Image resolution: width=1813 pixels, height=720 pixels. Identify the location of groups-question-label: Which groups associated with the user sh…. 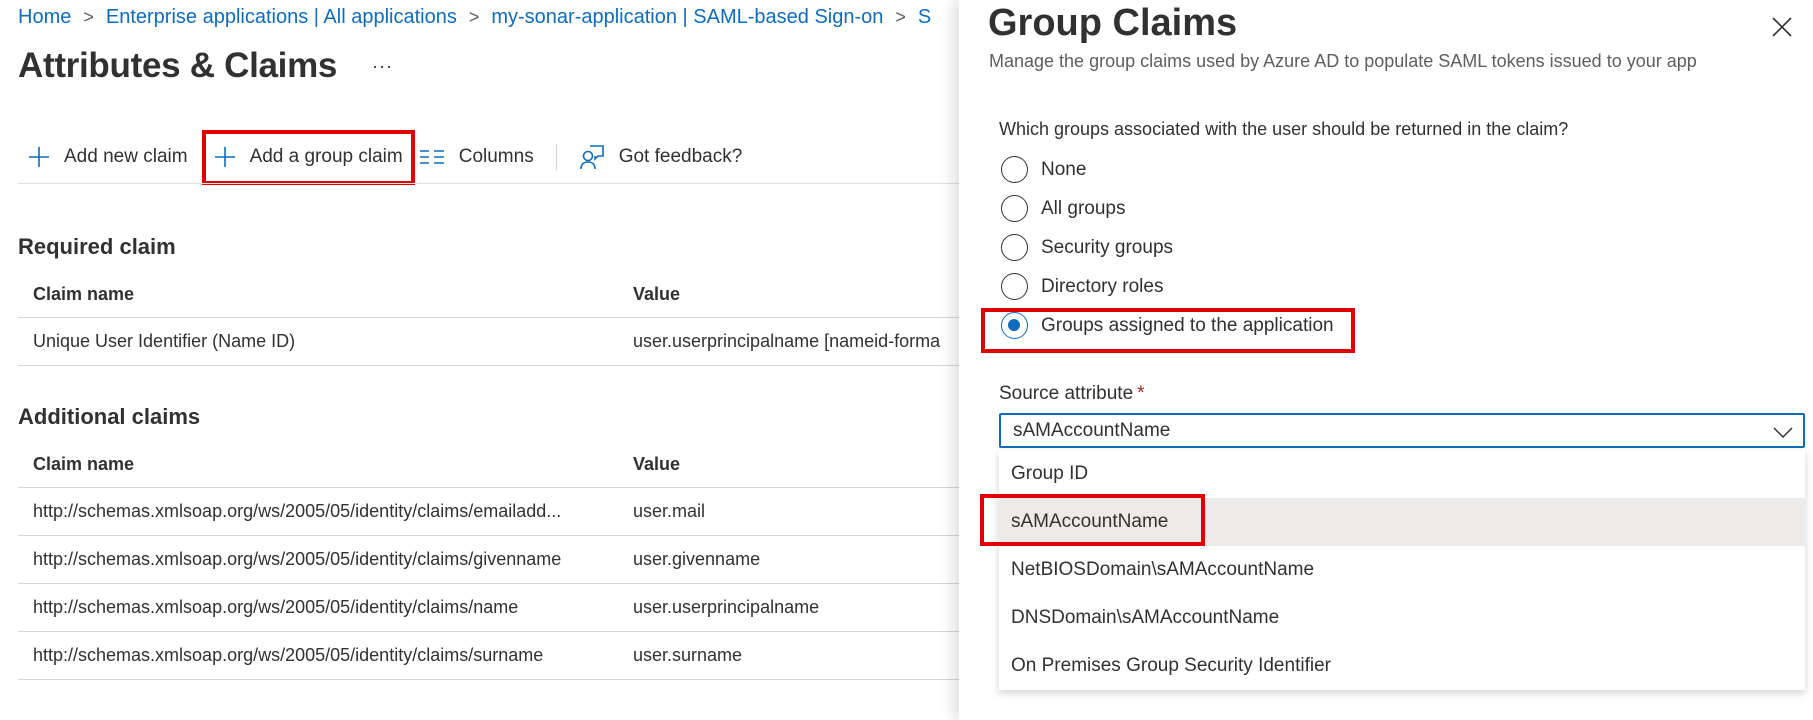
(1284, 129).